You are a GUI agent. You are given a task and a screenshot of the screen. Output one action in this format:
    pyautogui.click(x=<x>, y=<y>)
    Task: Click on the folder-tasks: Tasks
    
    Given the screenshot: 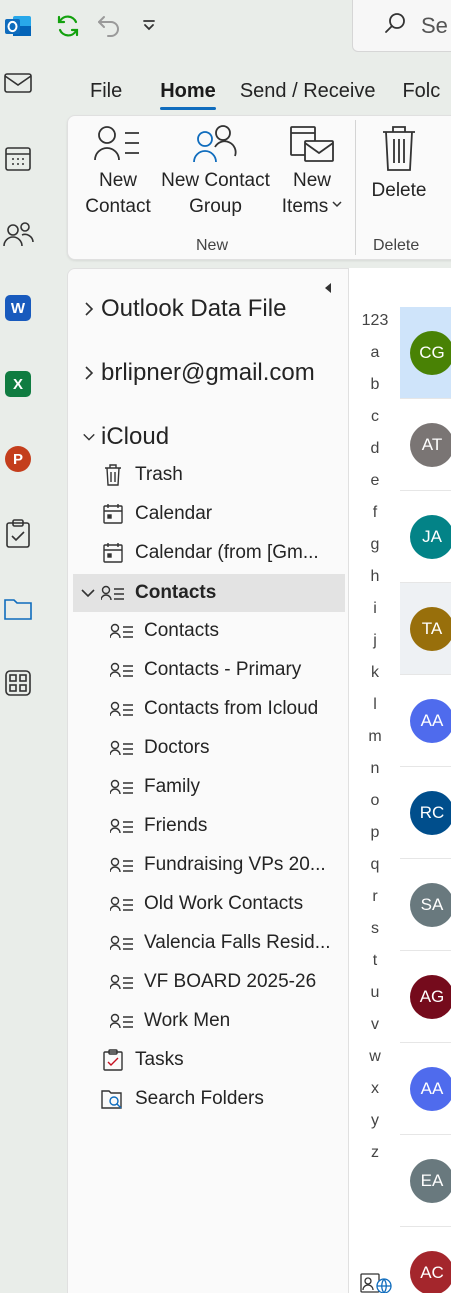 What is the action you would take?
    pyautogui.click(x=242, y=1060)
    